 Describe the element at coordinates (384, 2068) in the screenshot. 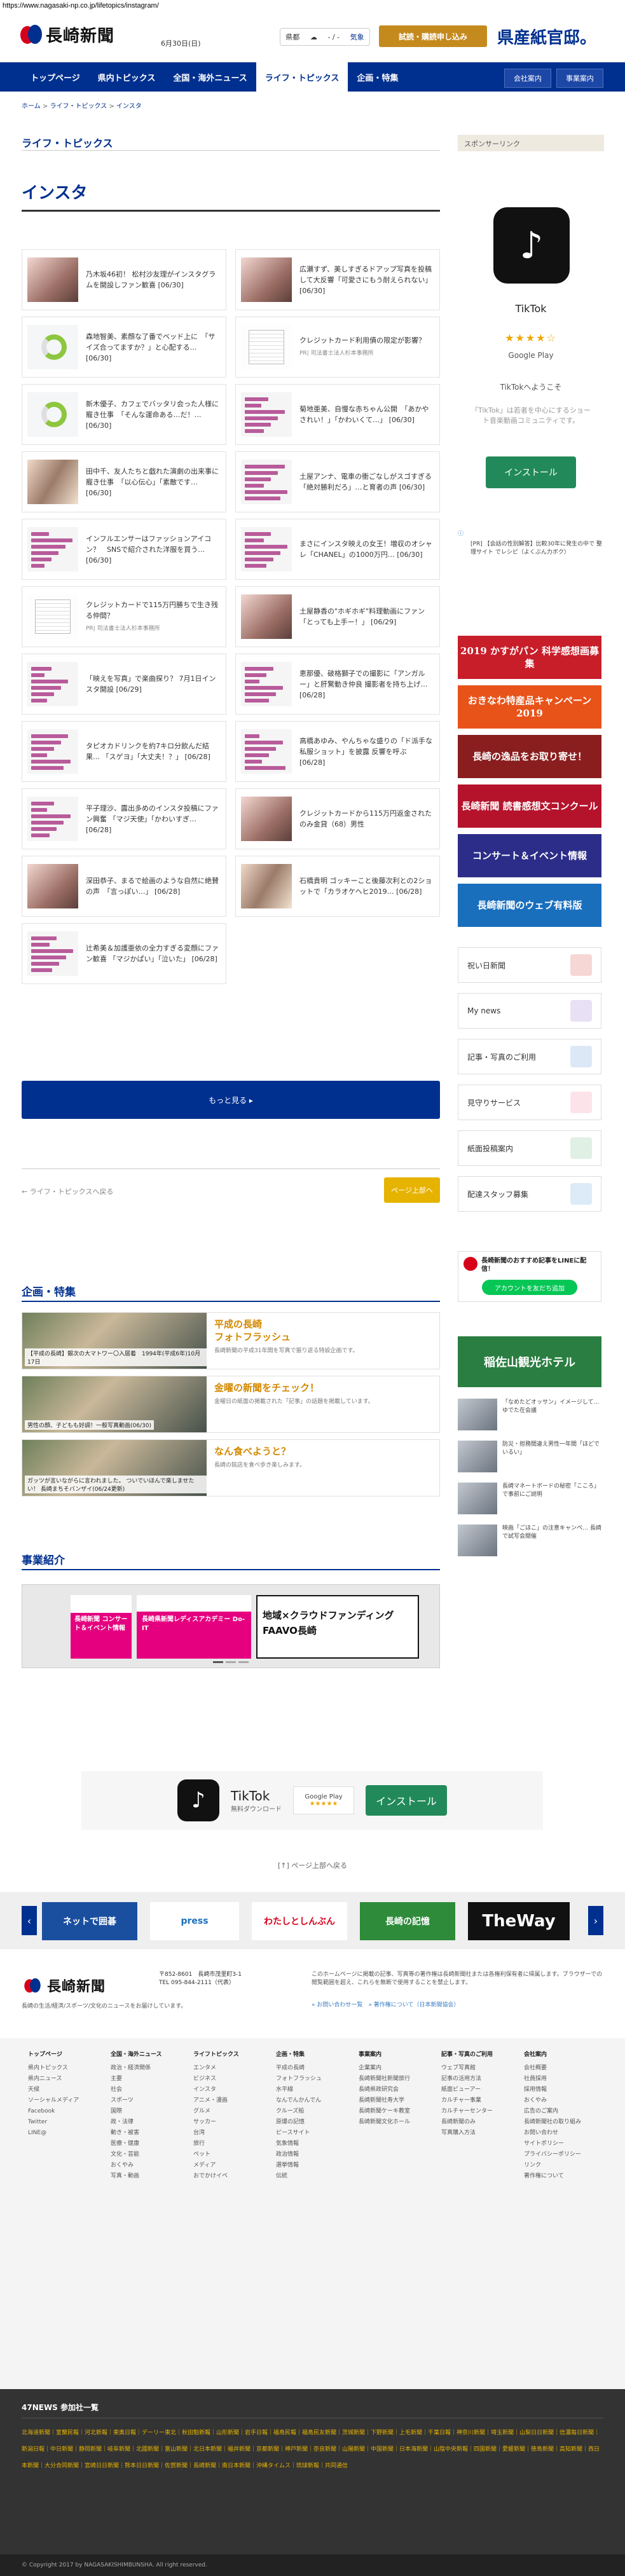

I see `footer-link: 企業案内` at that location.